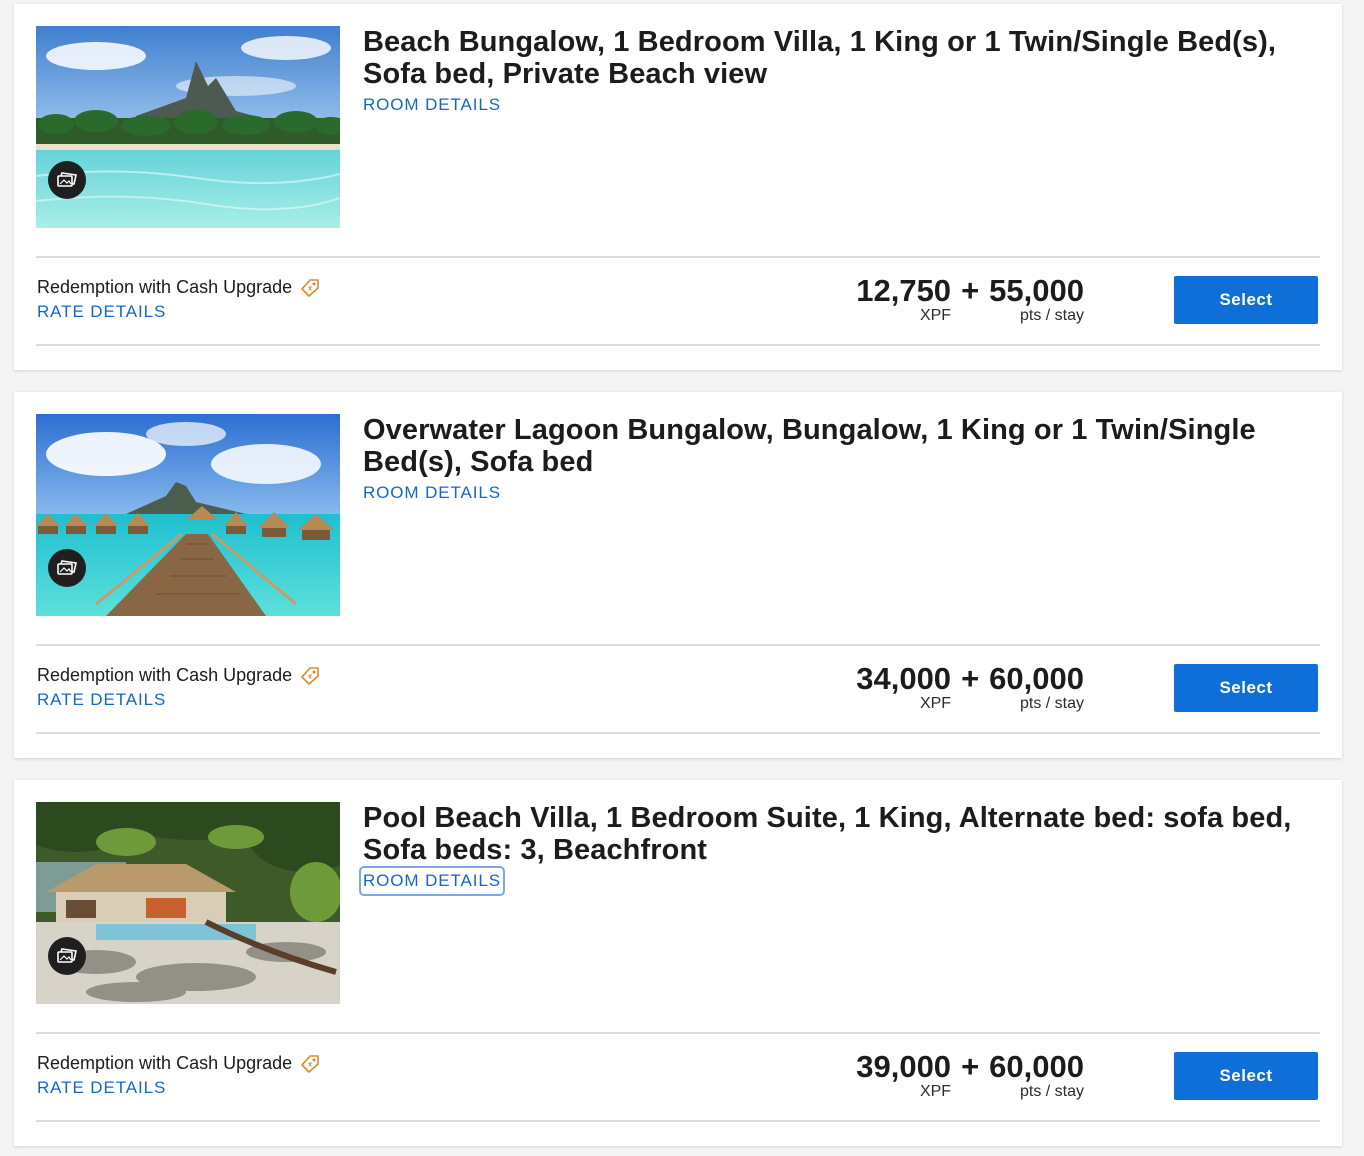 This screenshot has width=1364, height=1156. I want to click on room-photo-beach-bungalow, so click(188, 127).